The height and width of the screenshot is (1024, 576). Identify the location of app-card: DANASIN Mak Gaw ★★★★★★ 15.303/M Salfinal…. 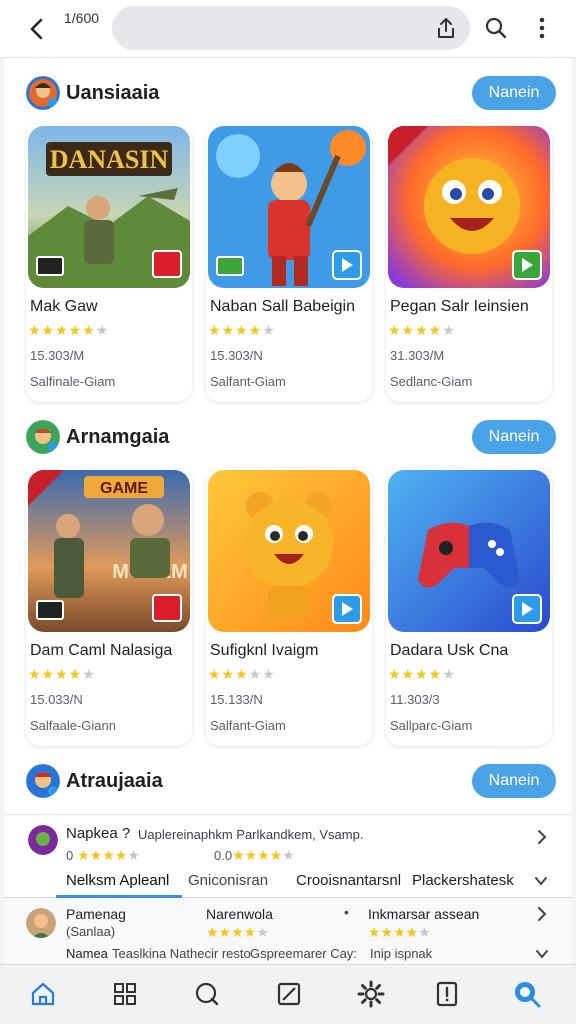
(109, 263).